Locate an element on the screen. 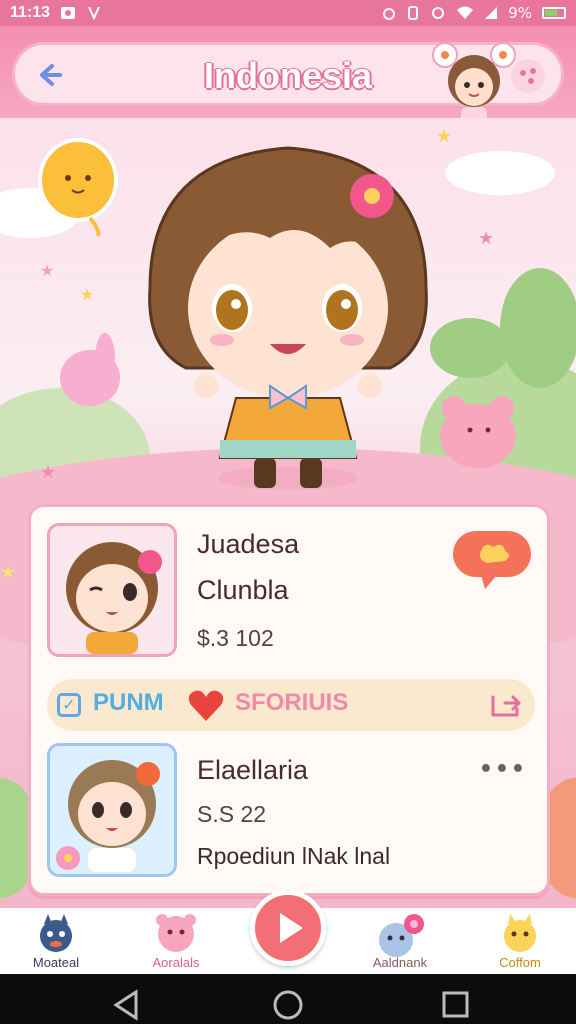 Image resolution: width=576 pixels, height=1024 pixels. share-icon is located at coordinates (506, 705).